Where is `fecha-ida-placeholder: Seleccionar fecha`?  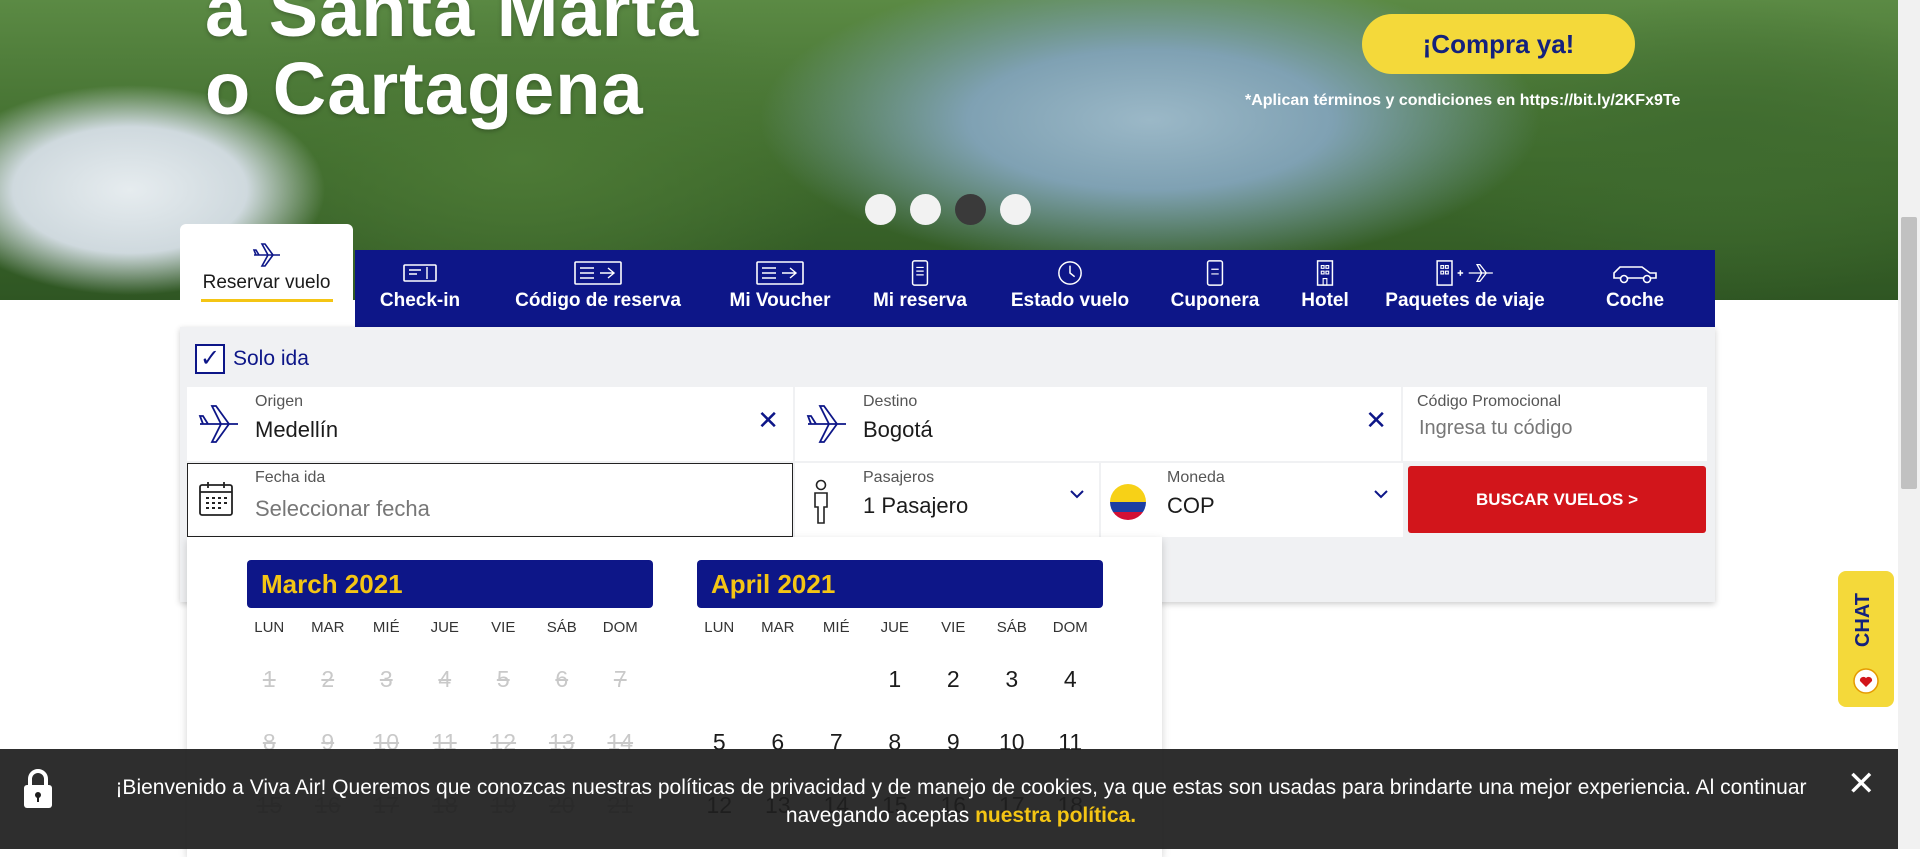 fecha-ida-placeholder: Seleccionar fecha is located at coordinates (342, 508).